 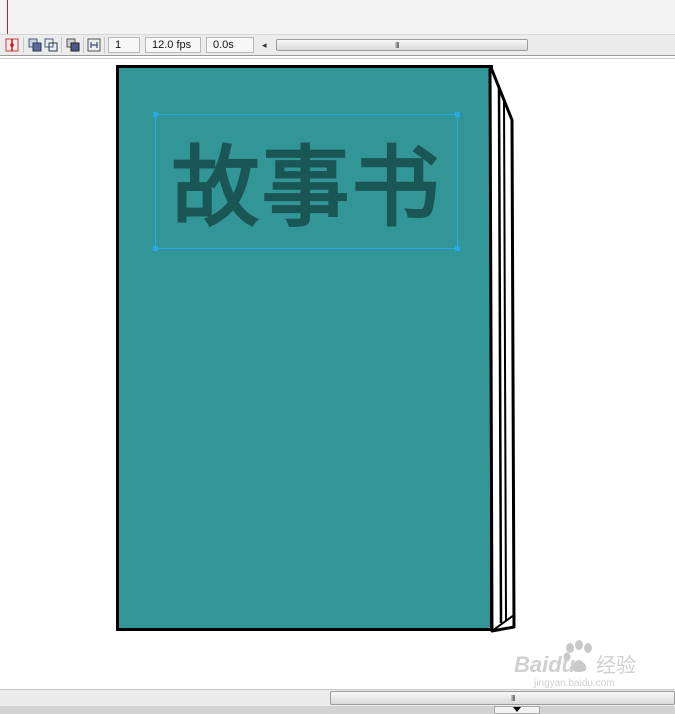 What do you see at coordinates (545, 664) in the screenshot?
I see `watermark-brand: Baidu` at bounding box center [545, 664].